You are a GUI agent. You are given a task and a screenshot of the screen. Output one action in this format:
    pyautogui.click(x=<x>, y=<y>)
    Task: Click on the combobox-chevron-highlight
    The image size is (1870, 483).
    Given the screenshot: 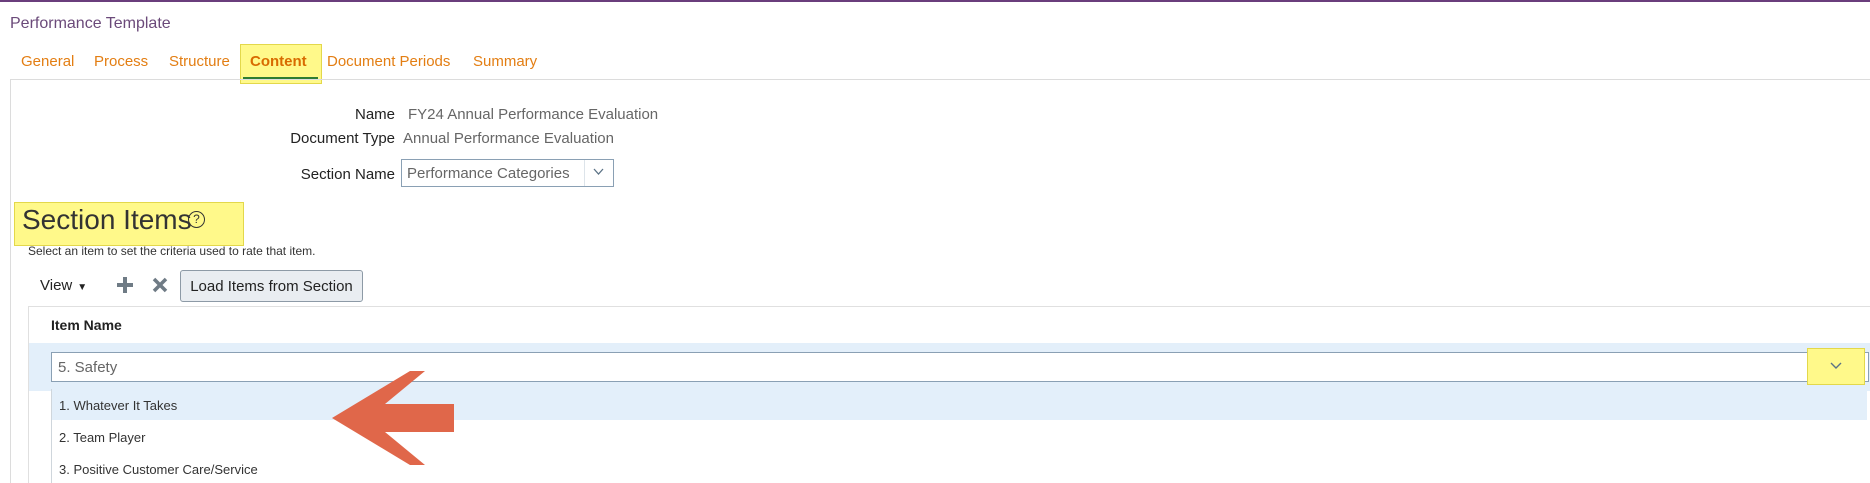 What is the action you would take?
    pyautogui.click(x=1836, y=366)
    